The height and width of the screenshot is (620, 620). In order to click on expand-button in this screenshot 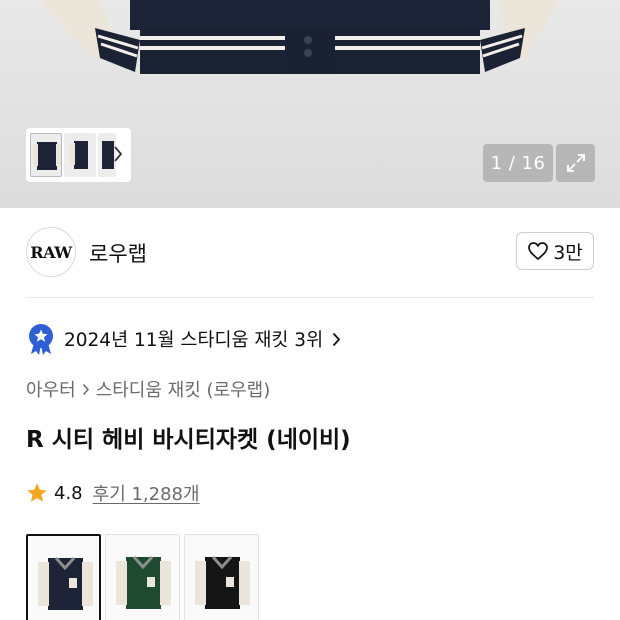, I will do `click(575, 163)`.